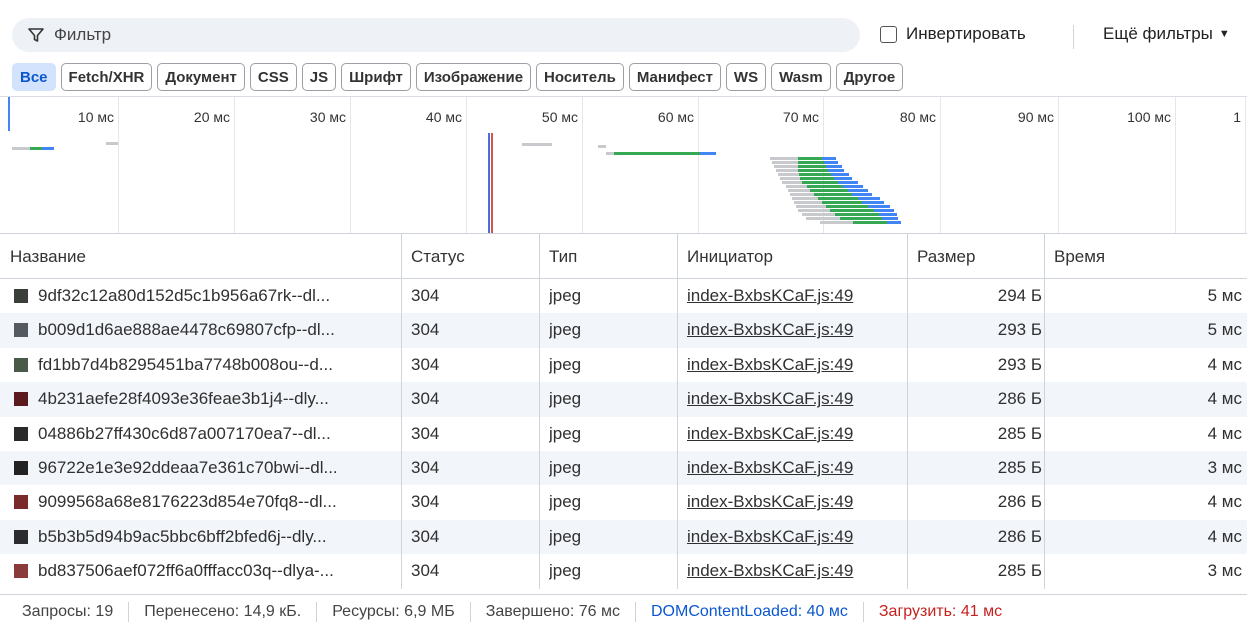  What do you see at coordinates (580, 77) in the screenshot?
I see `type-chip: Носитель` at bounding box center [580, 77].